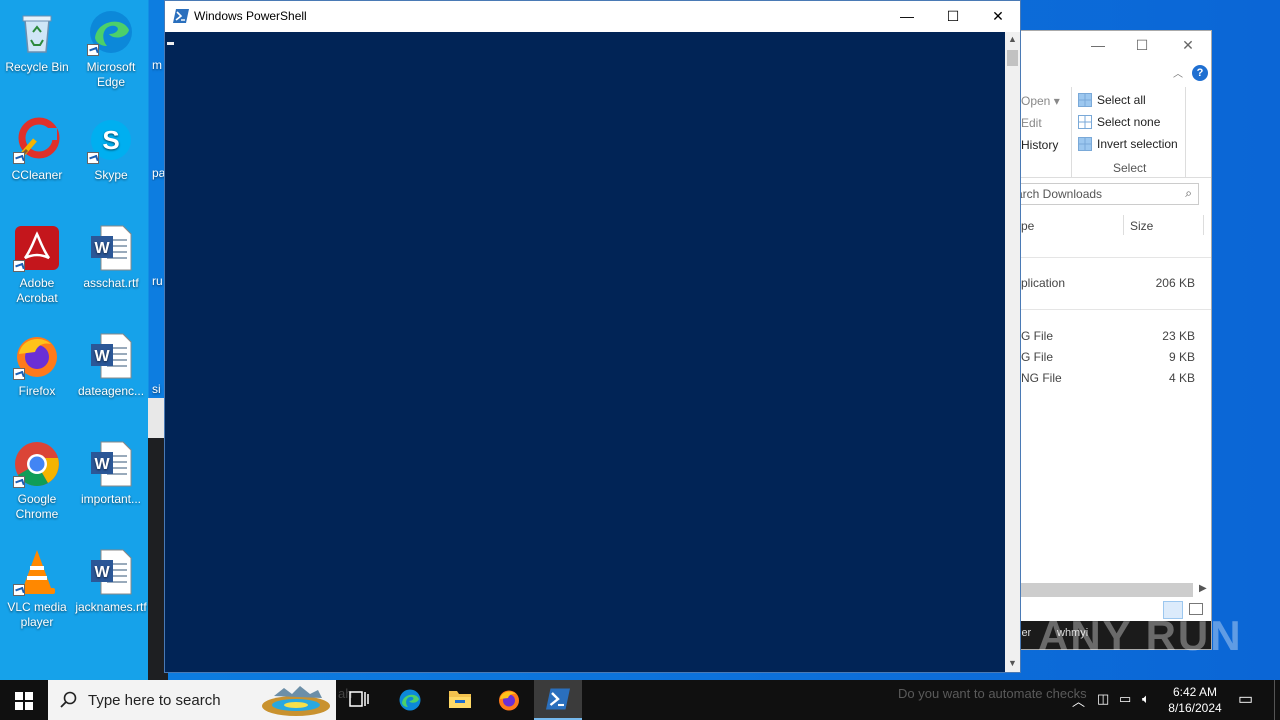  What do you see at coordinates (1125, 699) in the screenshot?
I see `network-icon: ▭` at bounding box center [1125, 699].